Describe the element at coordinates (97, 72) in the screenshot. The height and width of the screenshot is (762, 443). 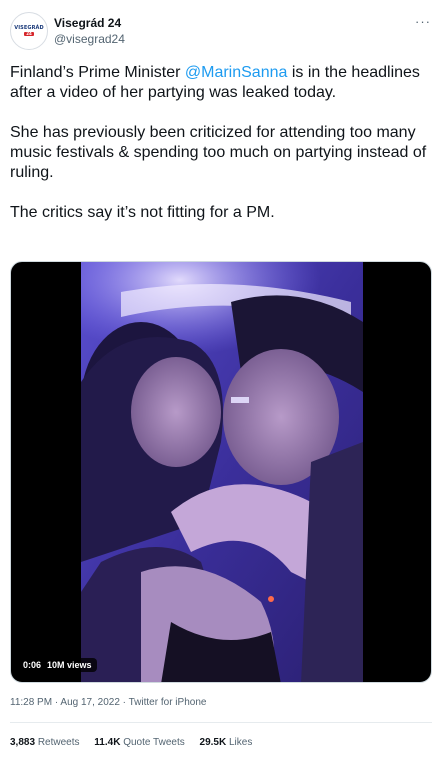
I see `tweet-paragraph-1-start: Finland’s Prime Minister` at that location.